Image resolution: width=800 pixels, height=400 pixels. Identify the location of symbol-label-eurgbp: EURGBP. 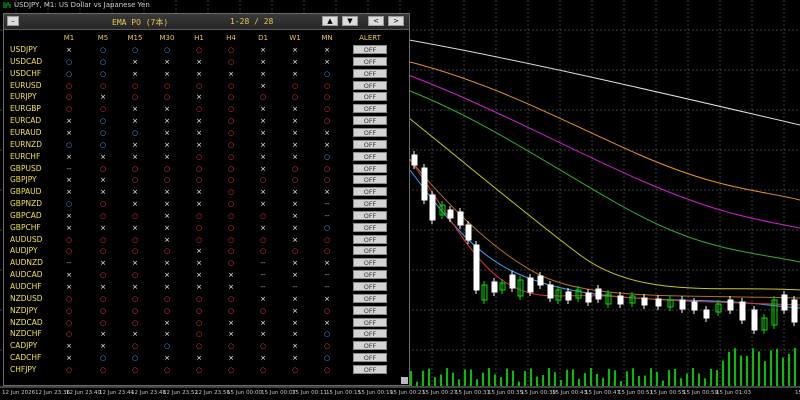
(25, 108).